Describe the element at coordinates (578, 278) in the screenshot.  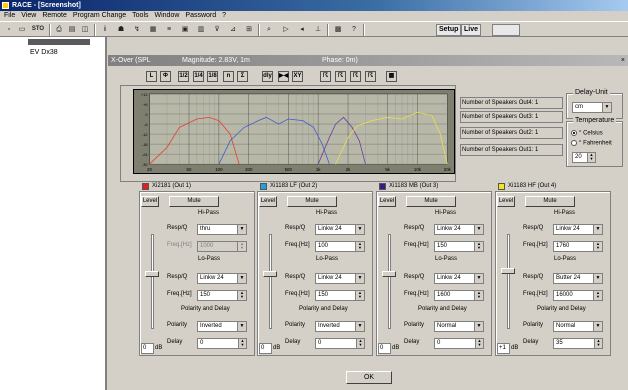
I see `lp-respq-select: Butter 24 ▼` at that location.